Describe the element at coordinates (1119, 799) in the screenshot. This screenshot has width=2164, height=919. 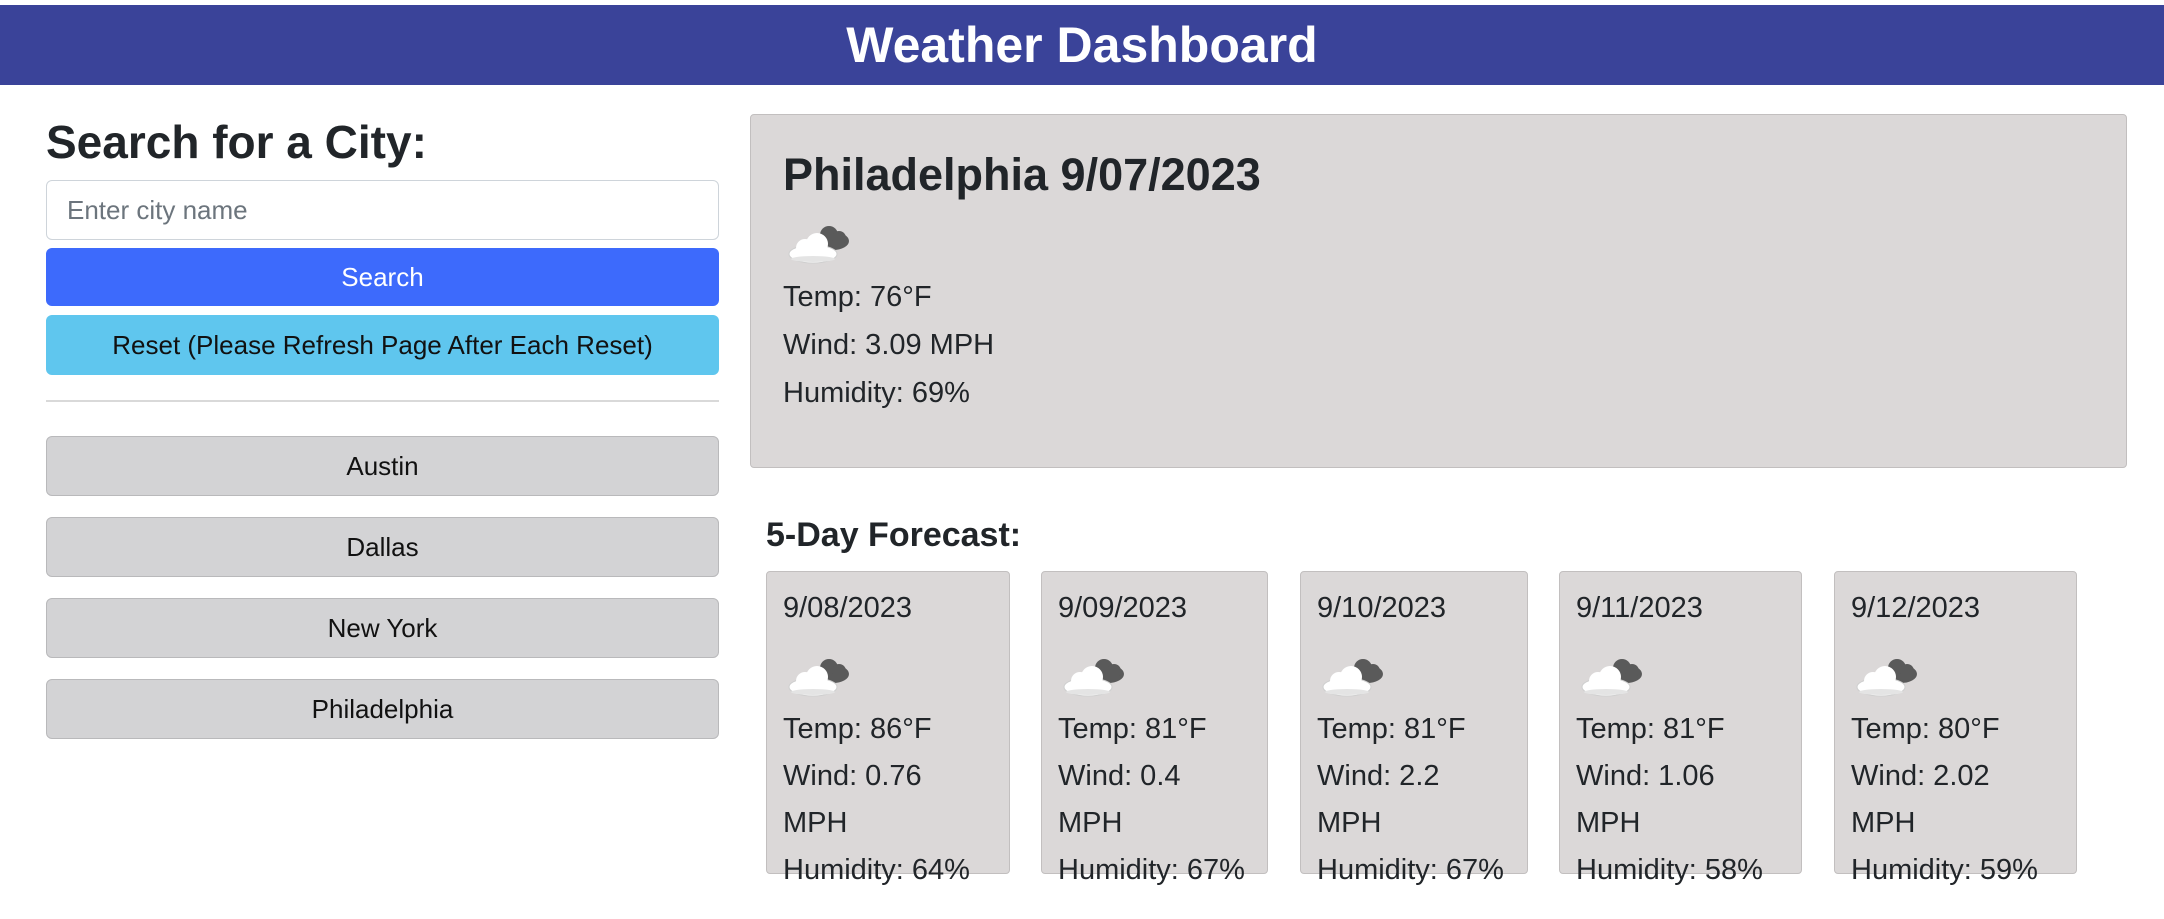
I see `forecast-wind: Wind: 0.4 MPH` at that location.